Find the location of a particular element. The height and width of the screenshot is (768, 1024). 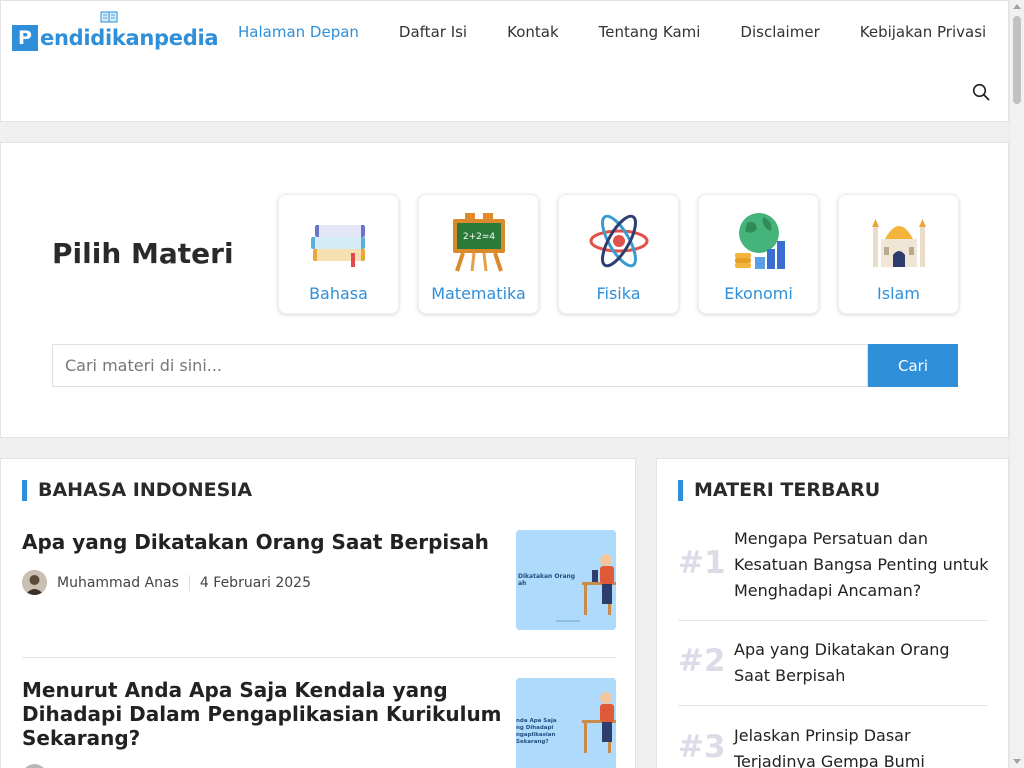

category-fisika: Fisika is located at coordinates (618, 254).